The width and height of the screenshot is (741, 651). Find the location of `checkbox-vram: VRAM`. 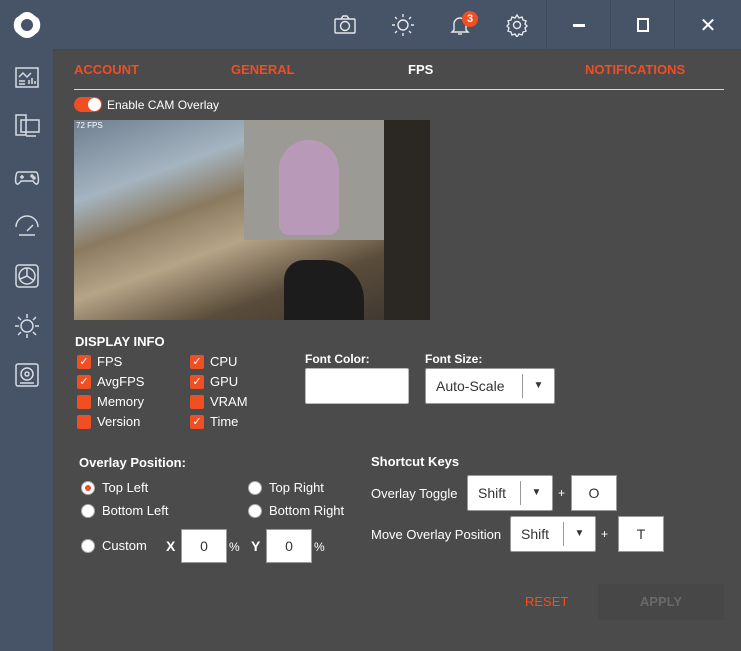

checkbox-vram: VRAM is located at coordinates (219, 401).